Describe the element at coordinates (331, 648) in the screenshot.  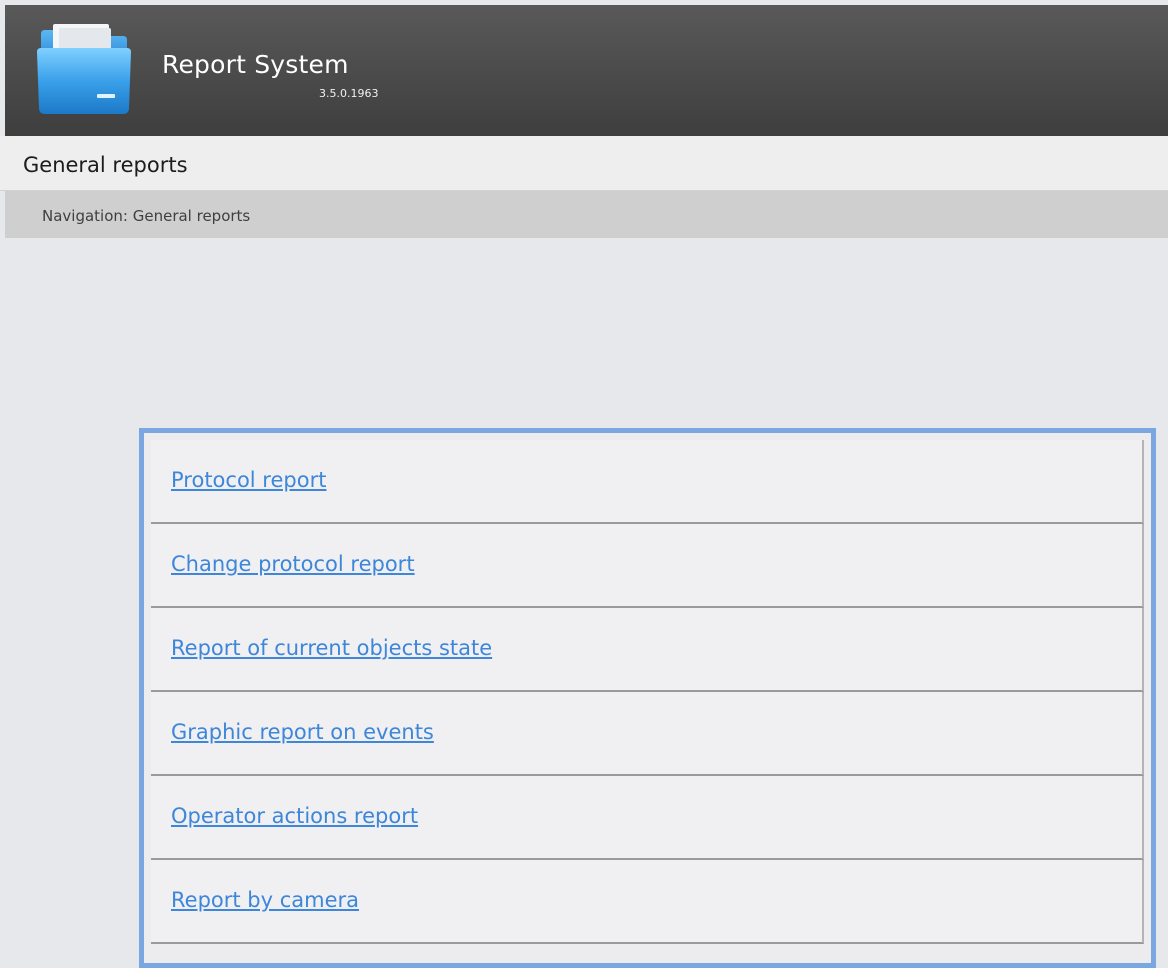
I see `current-objects-state-report-link: Report of current objects state` at that location.